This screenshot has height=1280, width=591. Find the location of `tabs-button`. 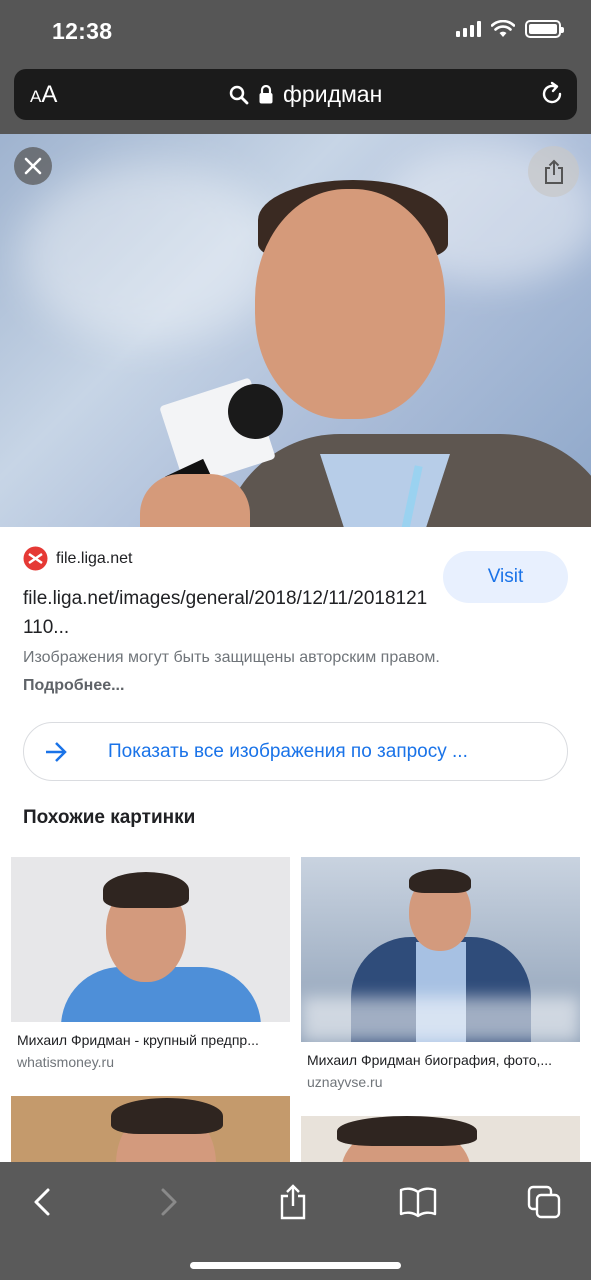

tabs-button is located at coordinates (544, 1202).